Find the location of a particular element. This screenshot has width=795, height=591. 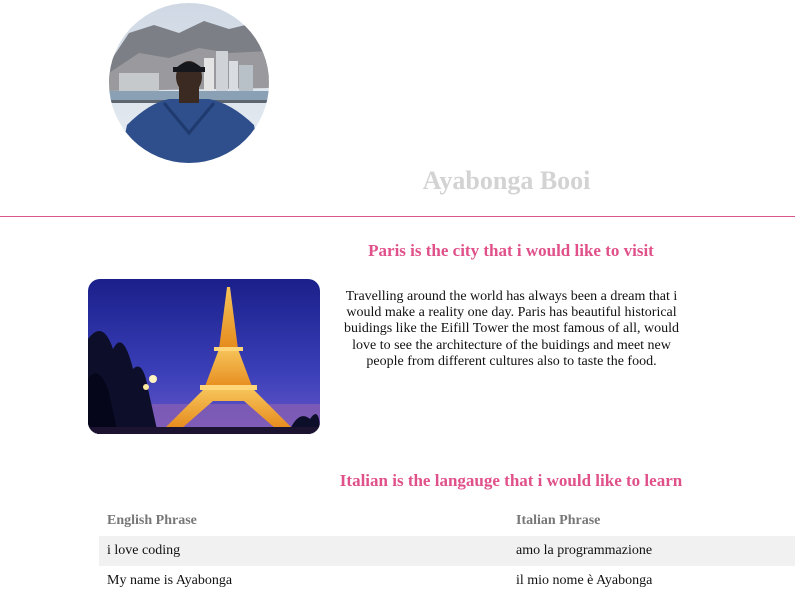

english-phrase-cell: i love coding is located at coordinates (303, 551).